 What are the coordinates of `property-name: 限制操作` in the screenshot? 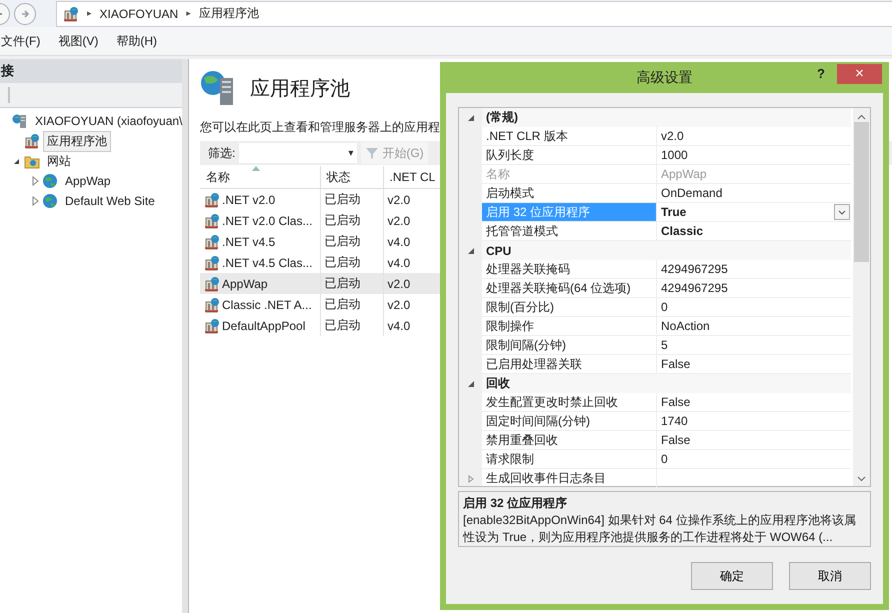 It's located at (569, 326).